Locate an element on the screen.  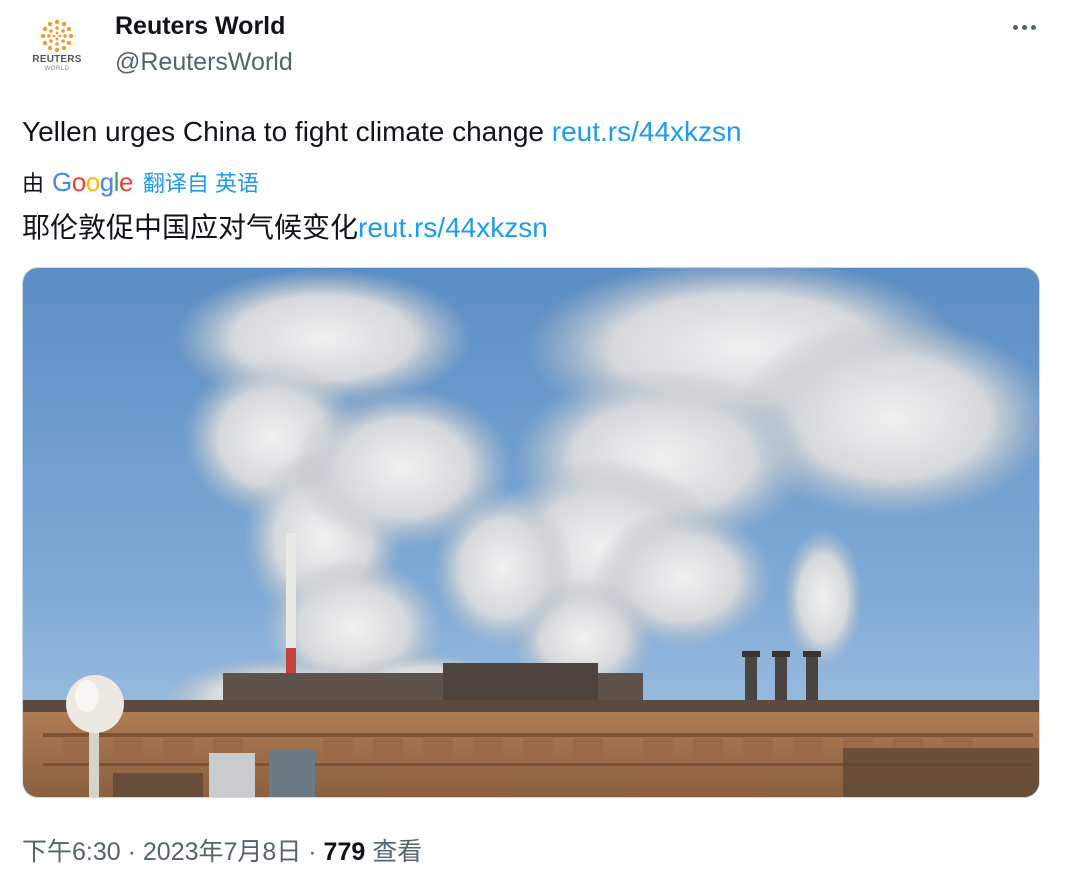
google-logo: Google is located at coordinates (92, 182).